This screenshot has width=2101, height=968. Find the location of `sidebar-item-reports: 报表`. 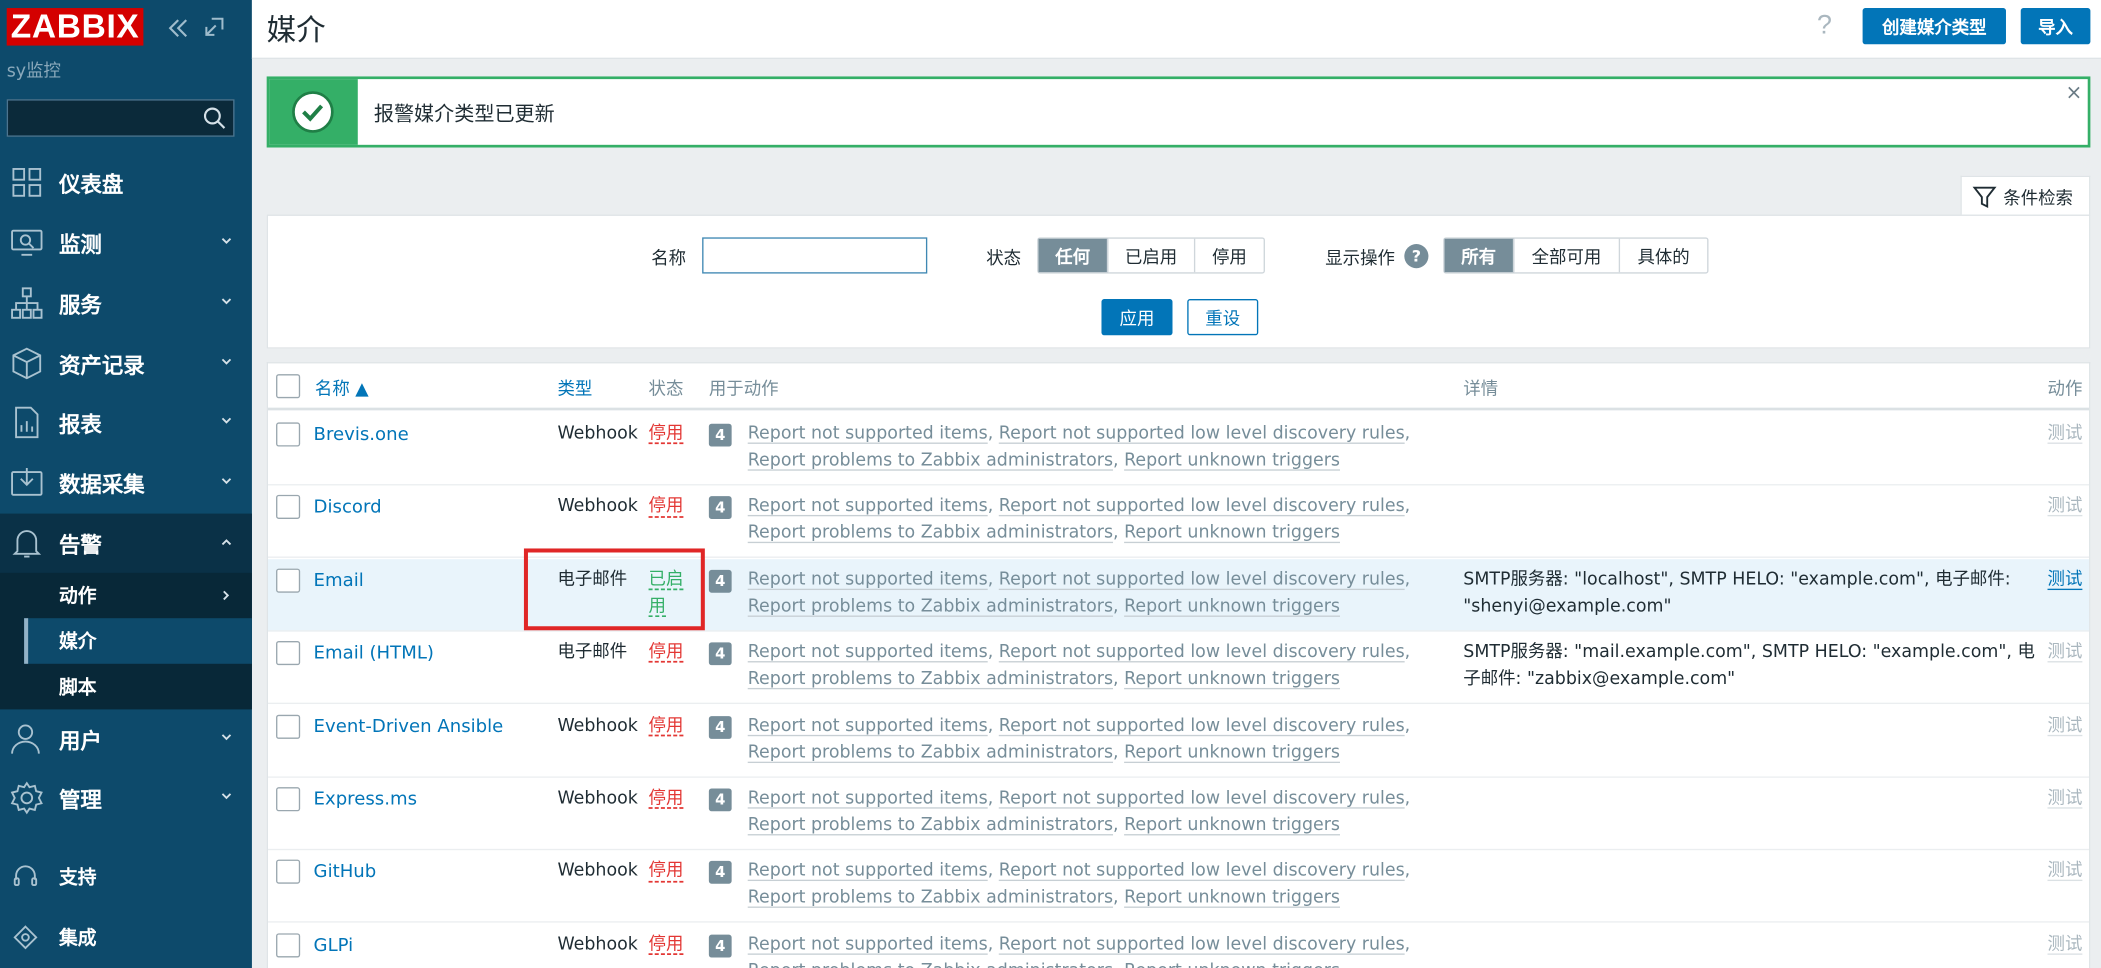

sidebar-item-reports: 报表 is located at coordinates (126, 422).